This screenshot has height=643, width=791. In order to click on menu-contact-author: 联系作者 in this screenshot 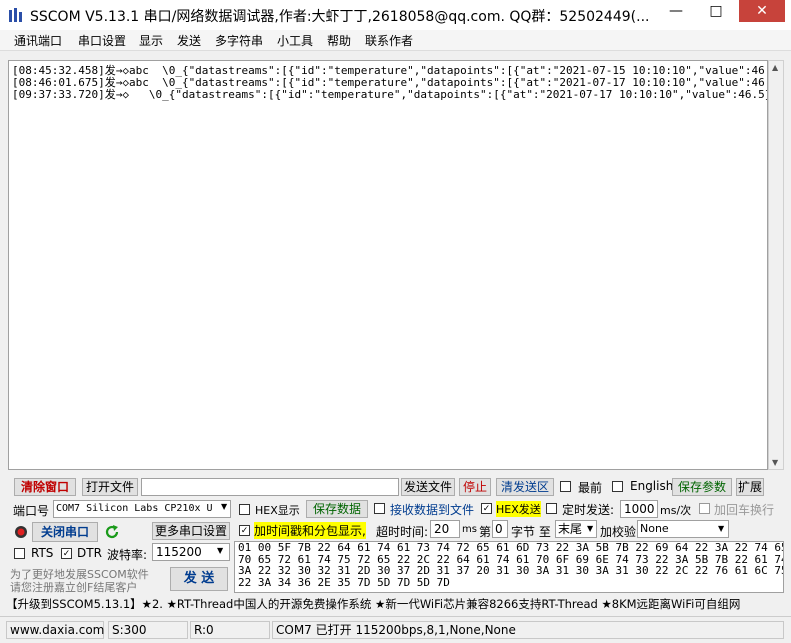, I will do `click(389, 40)`.